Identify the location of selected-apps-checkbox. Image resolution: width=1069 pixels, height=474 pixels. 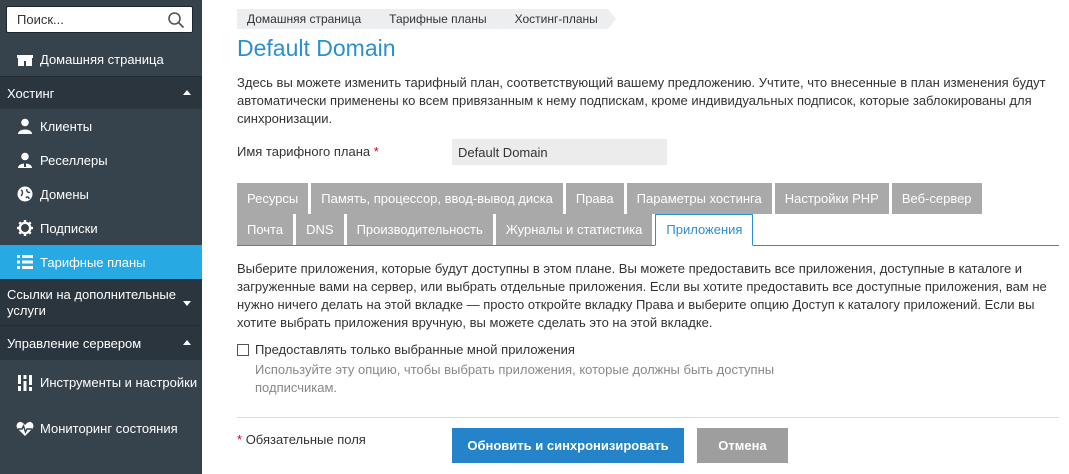
(243, 349).